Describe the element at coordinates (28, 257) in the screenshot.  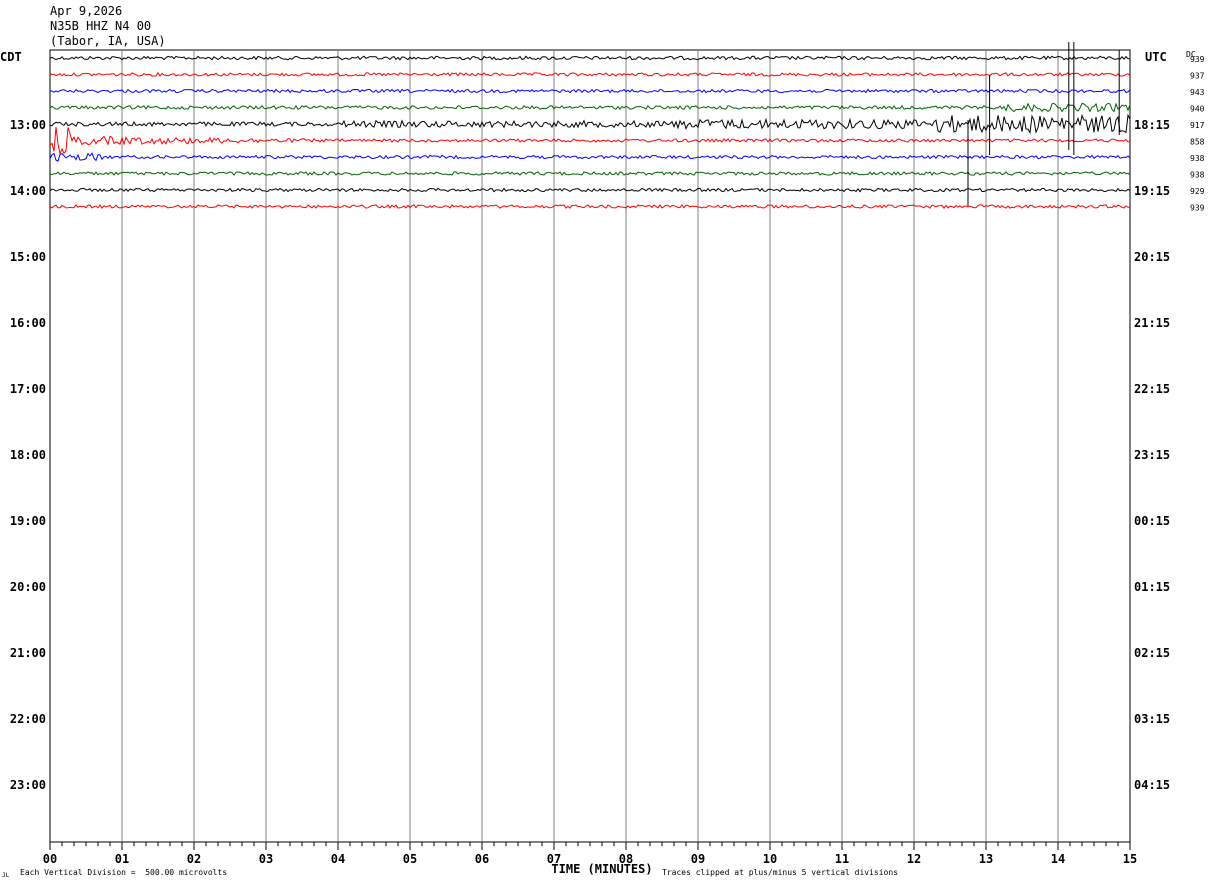
I see `left-hour-label: 15:00` at that location.